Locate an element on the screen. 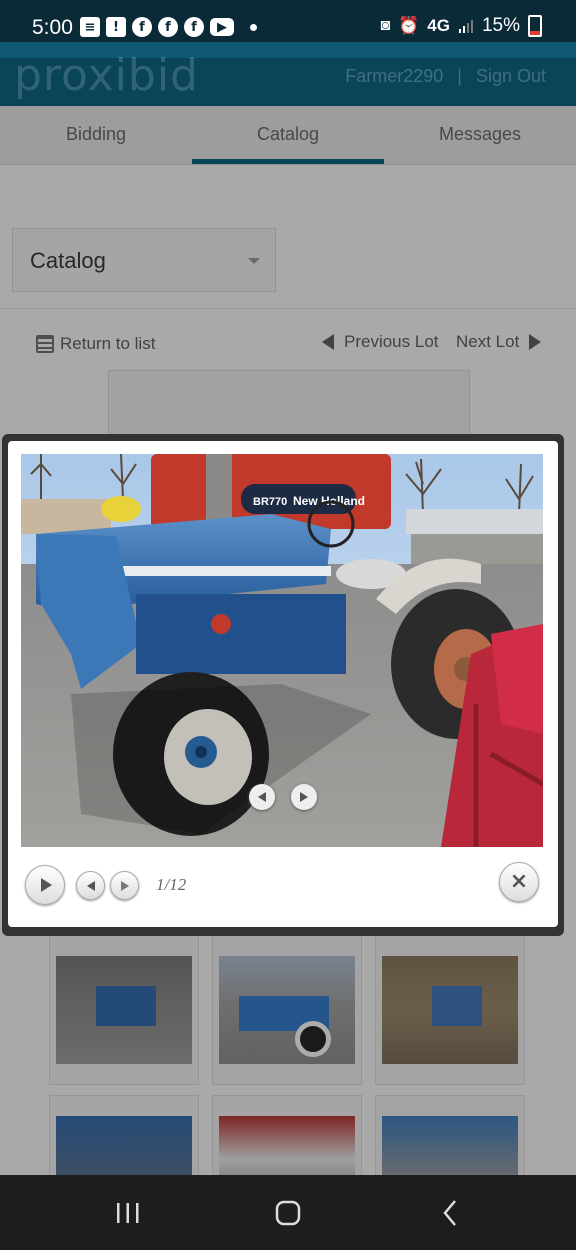  photo-next-button is located at coordinates (304, 797).